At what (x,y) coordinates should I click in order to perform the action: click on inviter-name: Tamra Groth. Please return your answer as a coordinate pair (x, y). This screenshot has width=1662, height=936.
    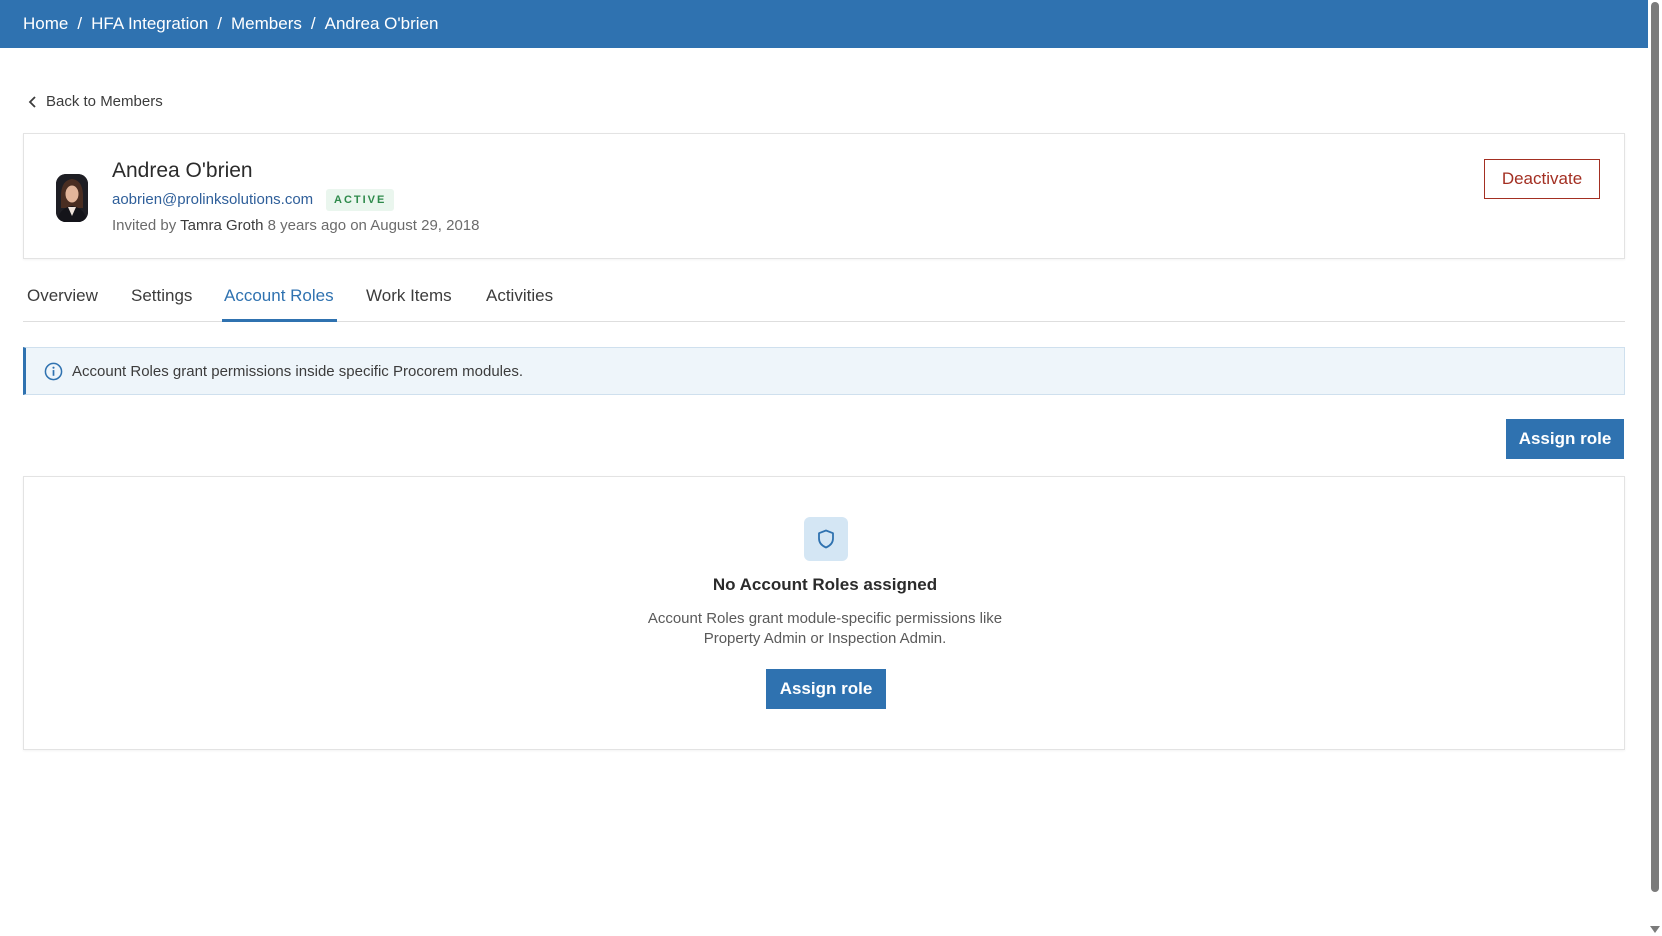
    Looking at the image, I should click on (222, 225).